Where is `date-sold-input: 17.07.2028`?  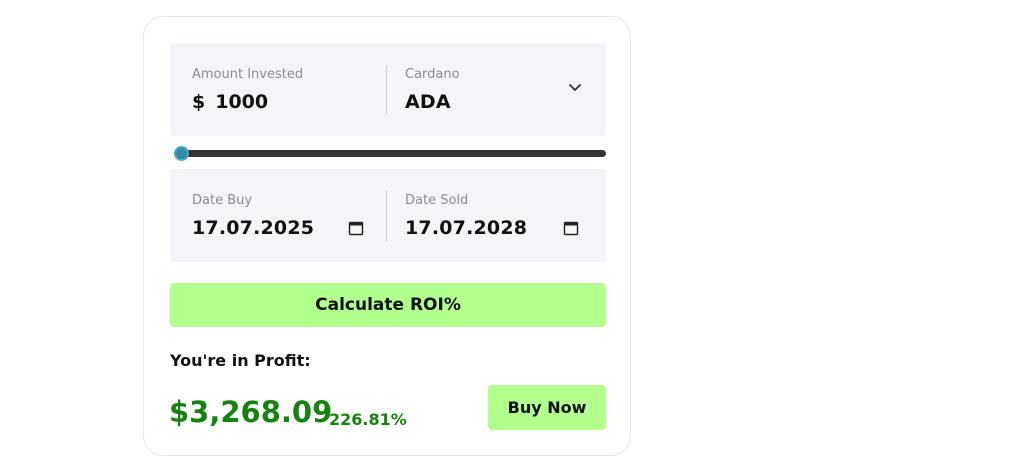 date-sold-input: 17.07.2028 is located at coordinates (466, 228).